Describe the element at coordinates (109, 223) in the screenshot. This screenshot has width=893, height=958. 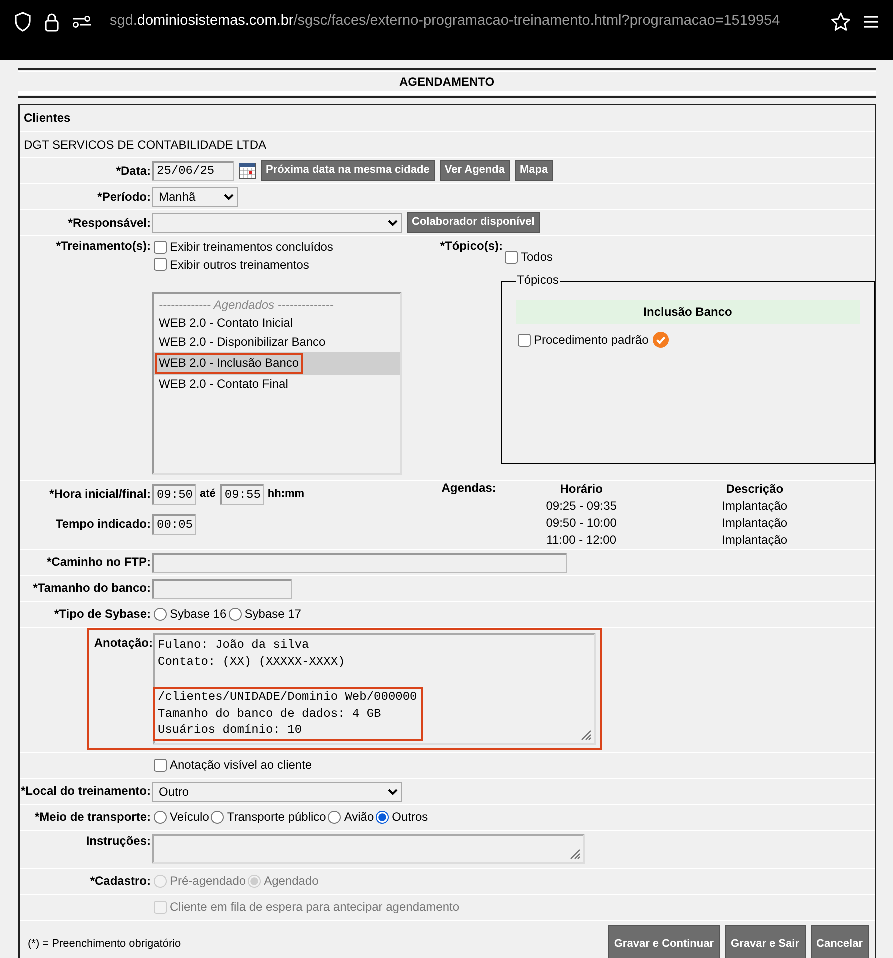
I see `field-label: *Responsável:` at that location.